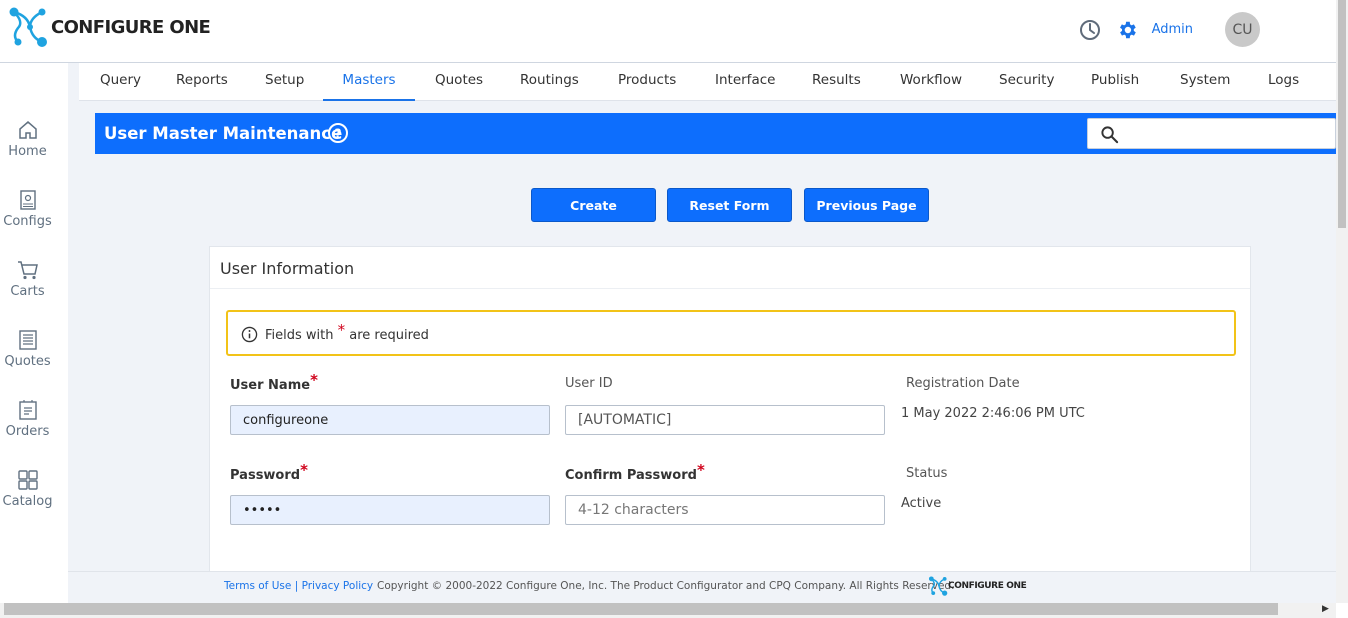 Image resolution: width=1348 pixels, height=618 pixels. Describe the element at coordinates (274, 382) in the screenshot. I see `username-label: User Name*` at that location.